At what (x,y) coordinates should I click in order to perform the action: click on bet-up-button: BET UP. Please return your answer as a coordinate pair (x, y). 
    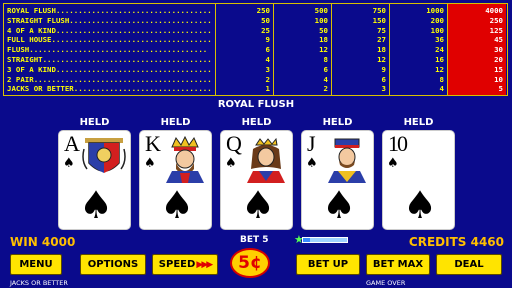
    Looking at the image, I should click on (328, 264).